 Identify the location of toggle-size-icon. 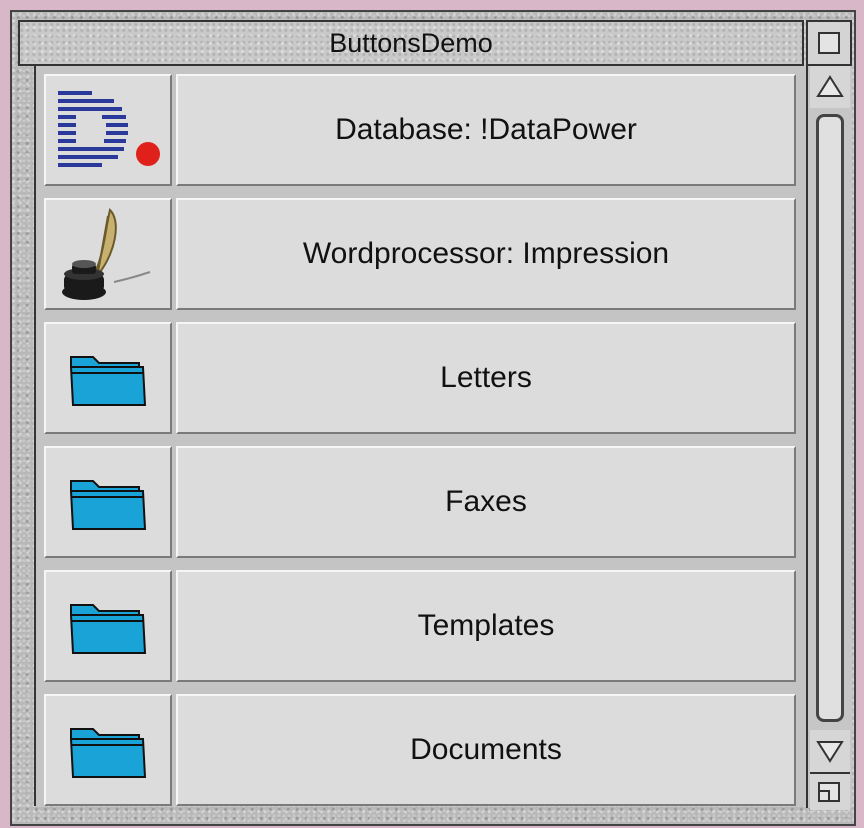
(829, 43).